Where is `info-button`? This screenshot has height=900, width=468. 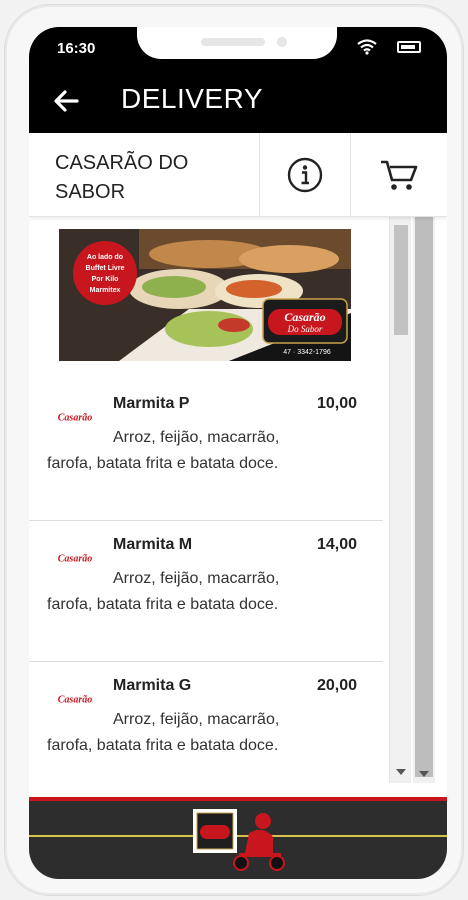 info-button is located at coordinates (305, 175).